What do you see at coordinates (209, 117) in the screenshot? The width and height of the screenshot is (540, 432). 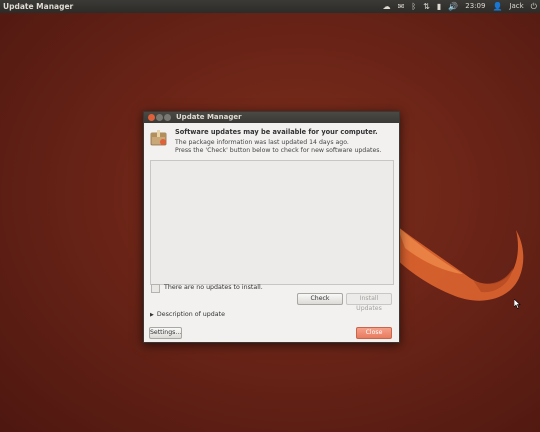 I see `window-title: Update Manager` at bounding box center [209, 117].